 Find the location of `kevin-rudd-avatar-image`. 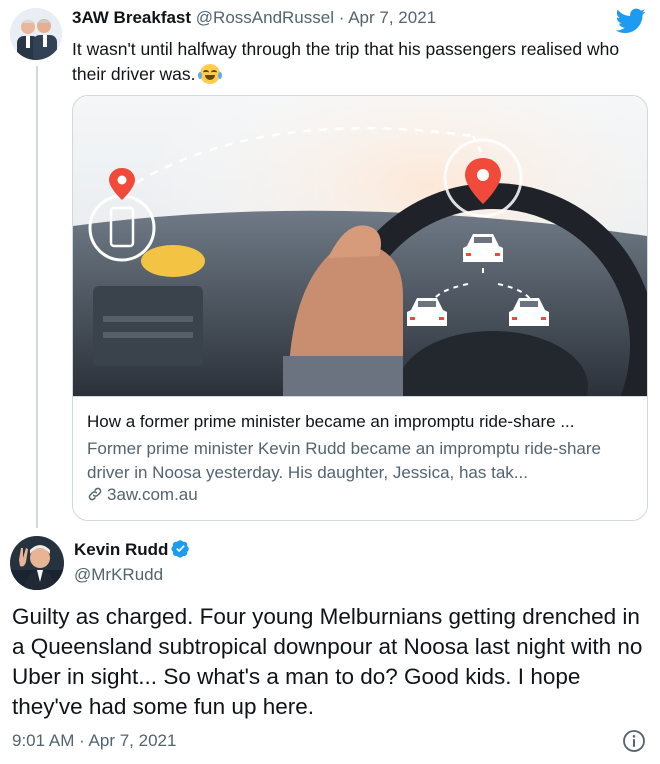

kevin-rudd-avatar-image is located at coordinates (37, 563).